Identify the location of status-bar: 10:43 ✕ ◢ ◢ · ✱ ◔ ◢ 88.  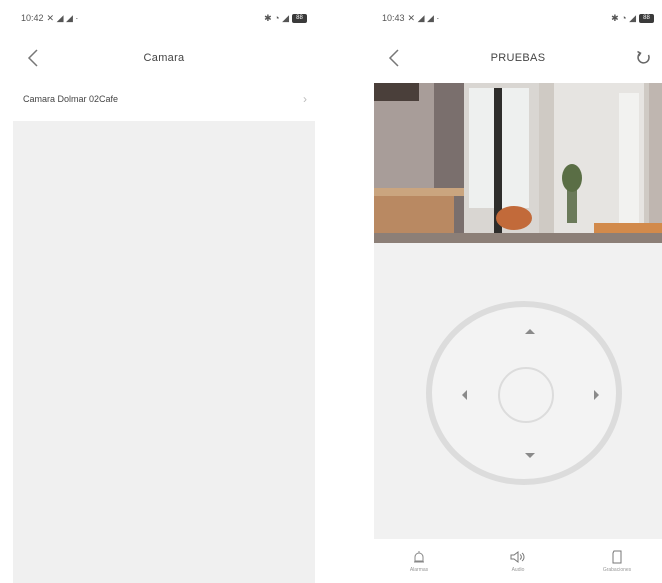
(518, 18).